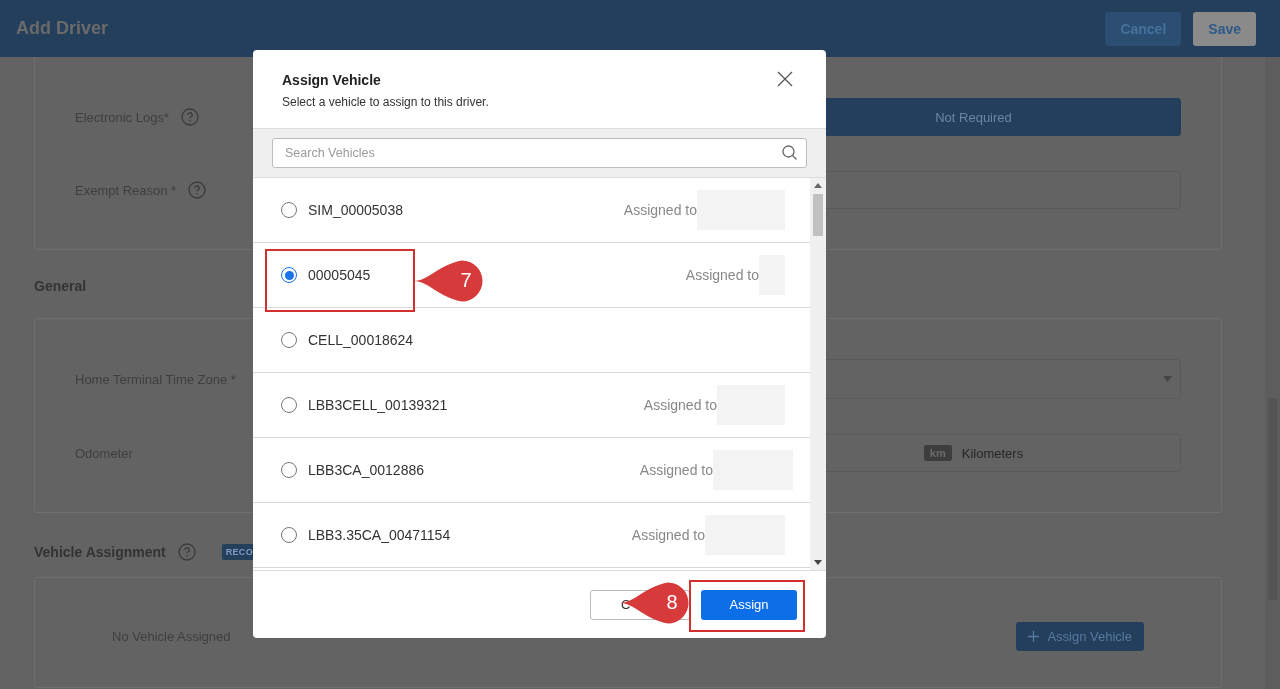 This screenshot has height=689, width=1280. Describe the element at coordinates (379, 535) in the screenshot. I see `vehicle-name: LBB3.35CA_00471154` at that location.